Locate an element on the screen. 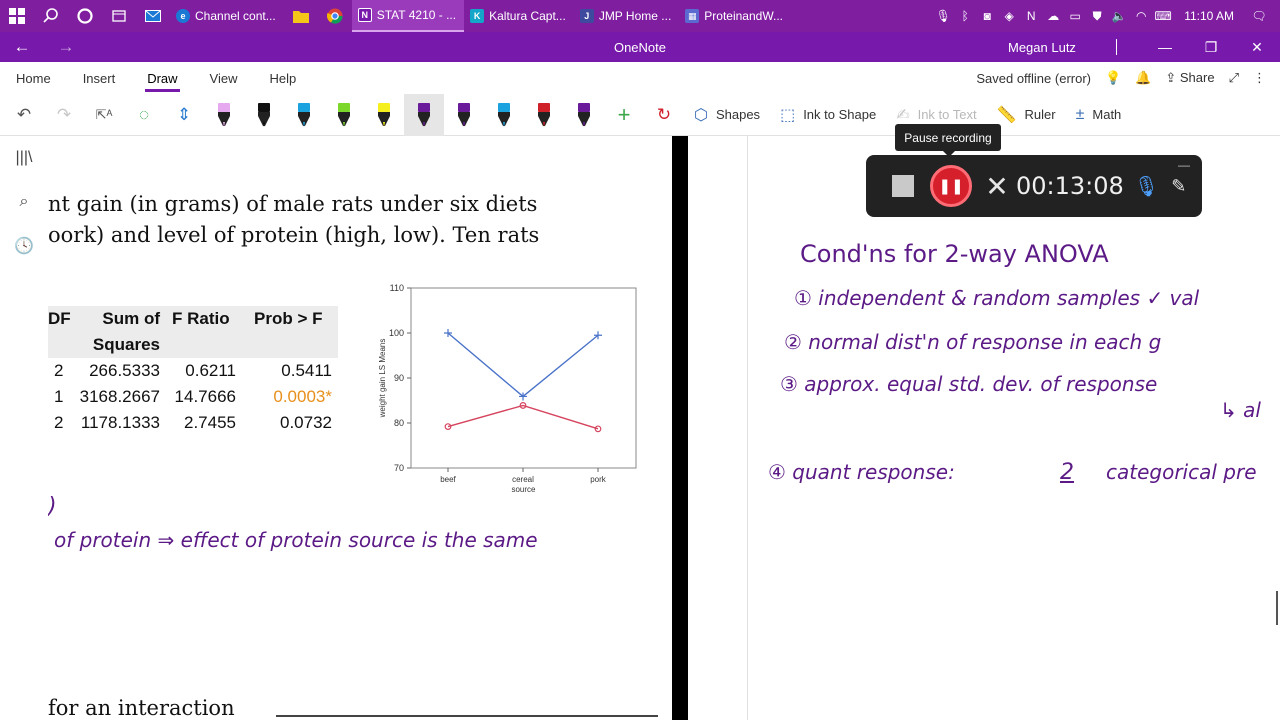  tab-insert: Insert is located at coordinates (99, 78).